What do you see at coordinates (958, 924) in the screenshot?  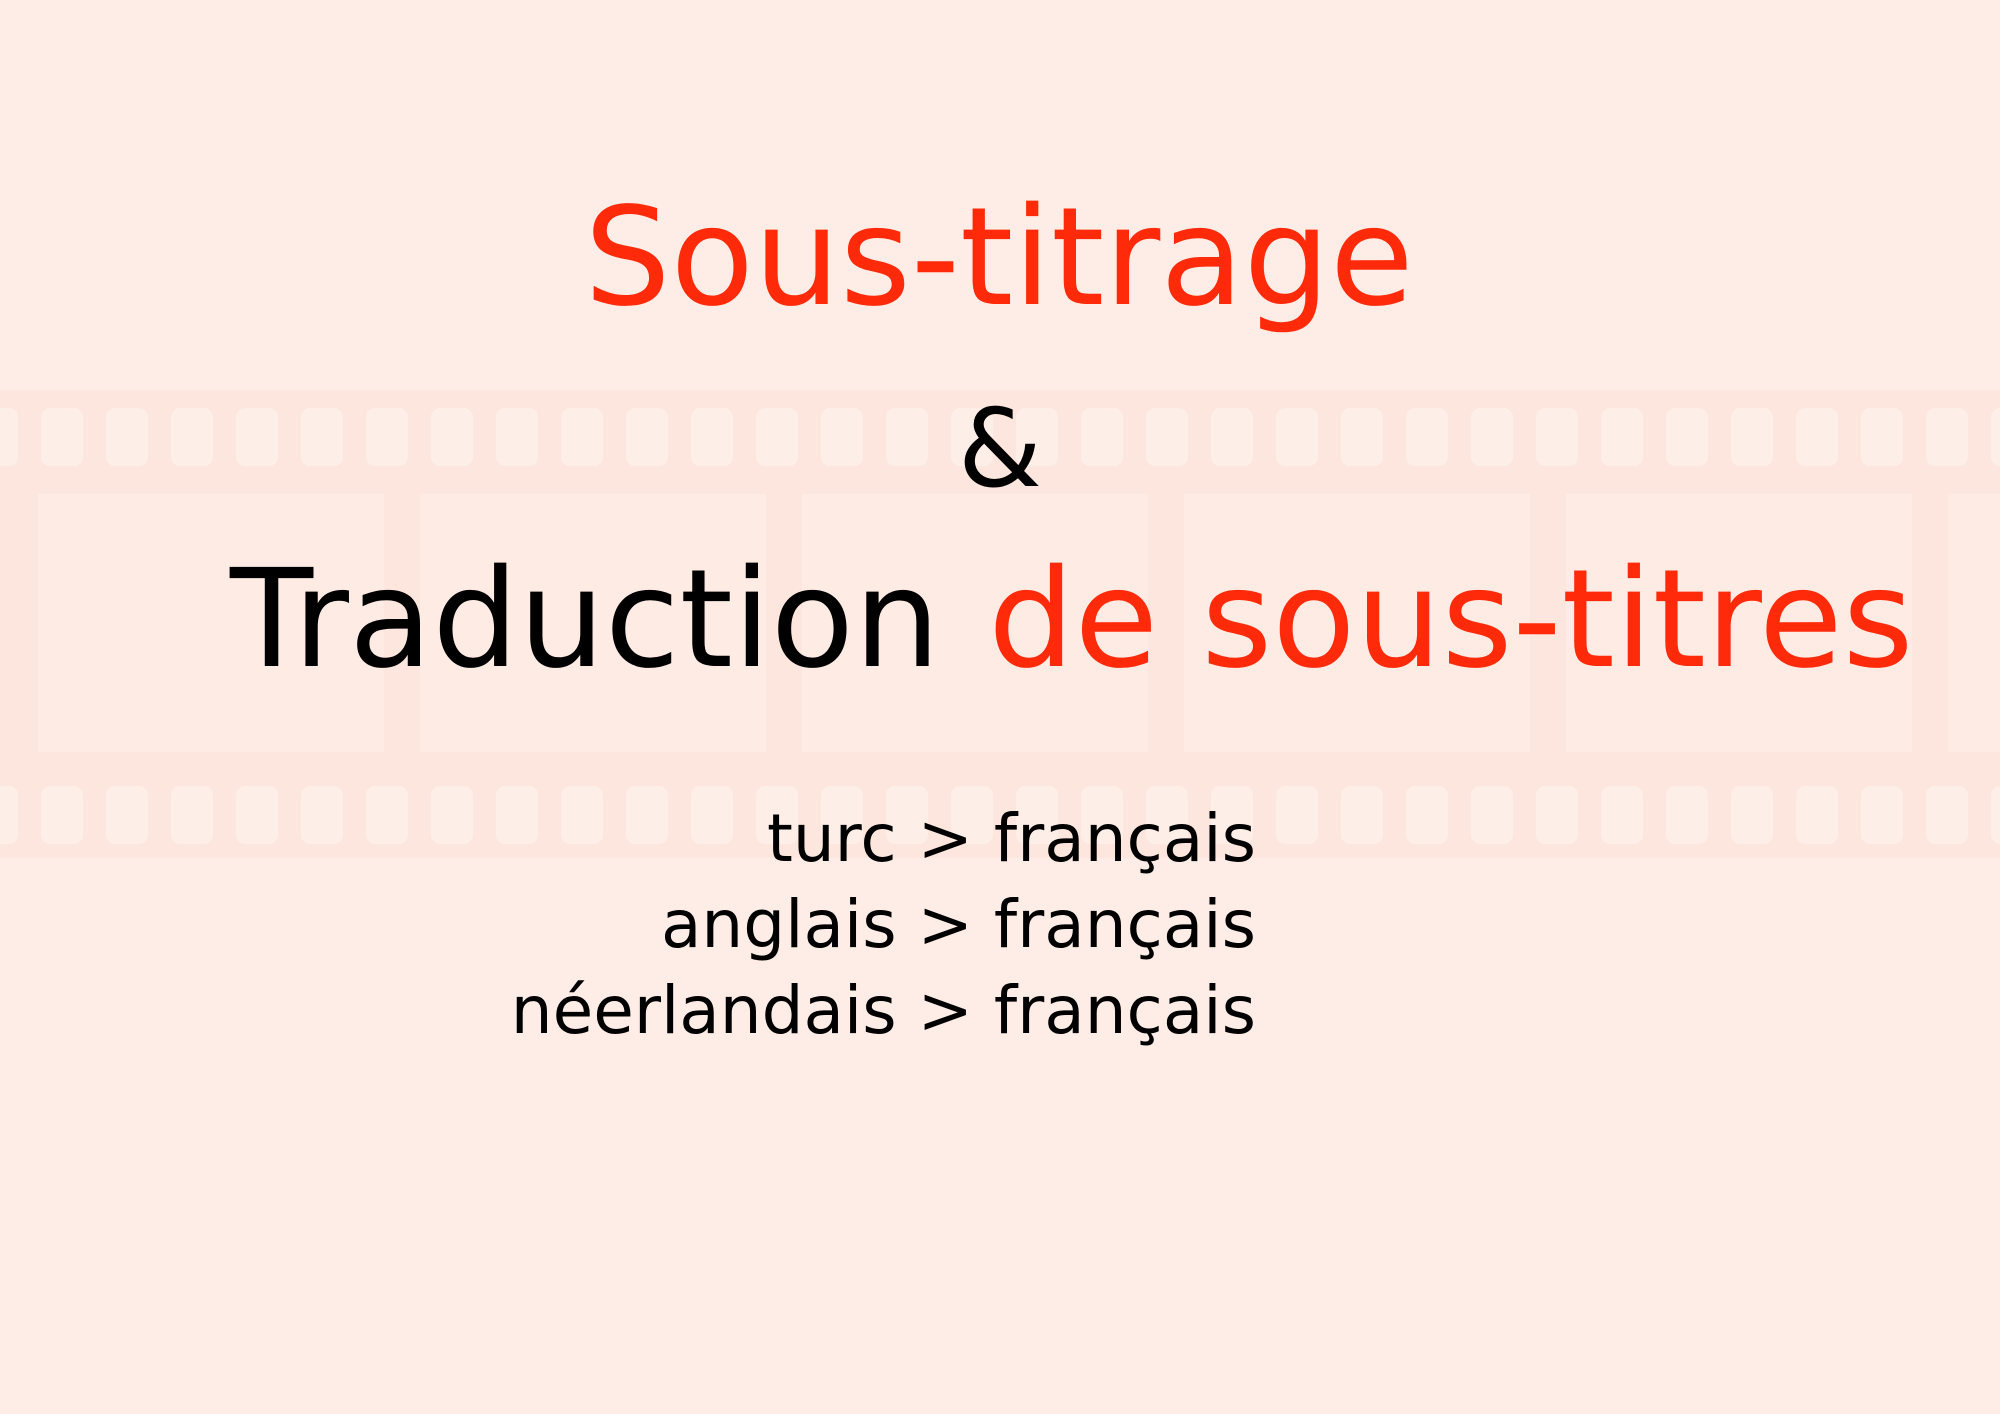 I see `language-pair-english-french: anglais > français` at bounding box center [958, 924].